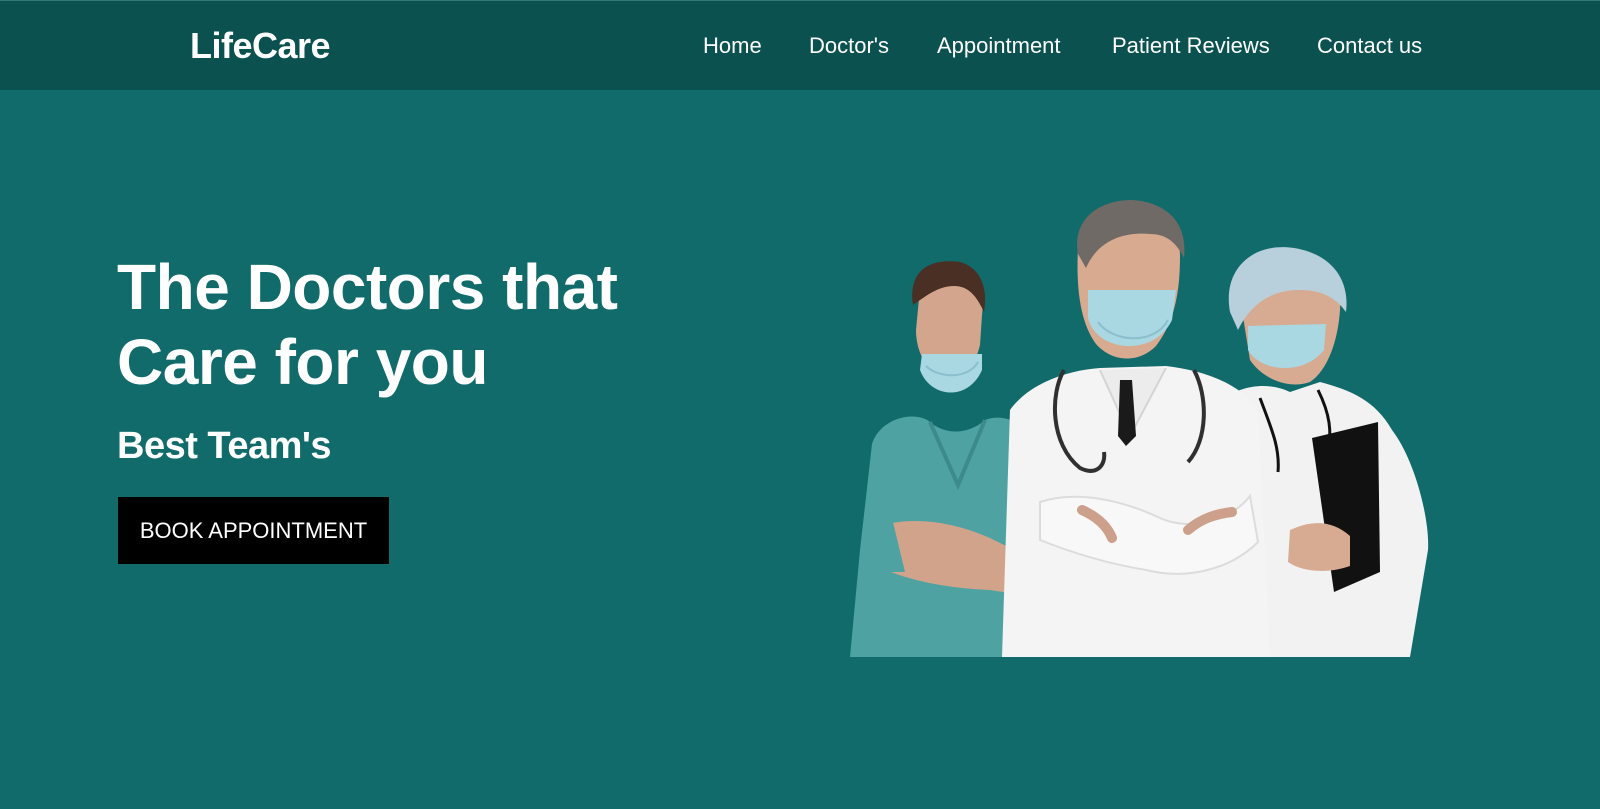 This screenshot has height=809, width=1600. Describe the element at coordinates (732, 46) in the screenshot. I see `nav-link-home: Home` at that location.